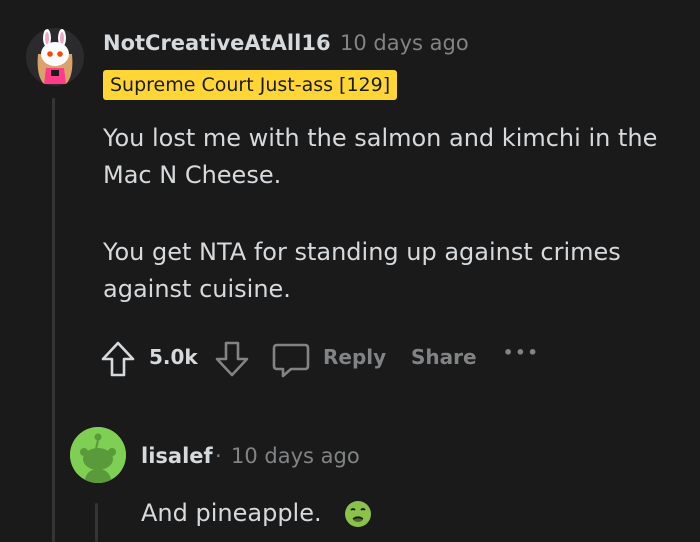  What do you see at coordinates (250, 85) in the screenshot?
I see `user-flair: Supreme Court Just-ass [129]` at bounding box center [250, 85].